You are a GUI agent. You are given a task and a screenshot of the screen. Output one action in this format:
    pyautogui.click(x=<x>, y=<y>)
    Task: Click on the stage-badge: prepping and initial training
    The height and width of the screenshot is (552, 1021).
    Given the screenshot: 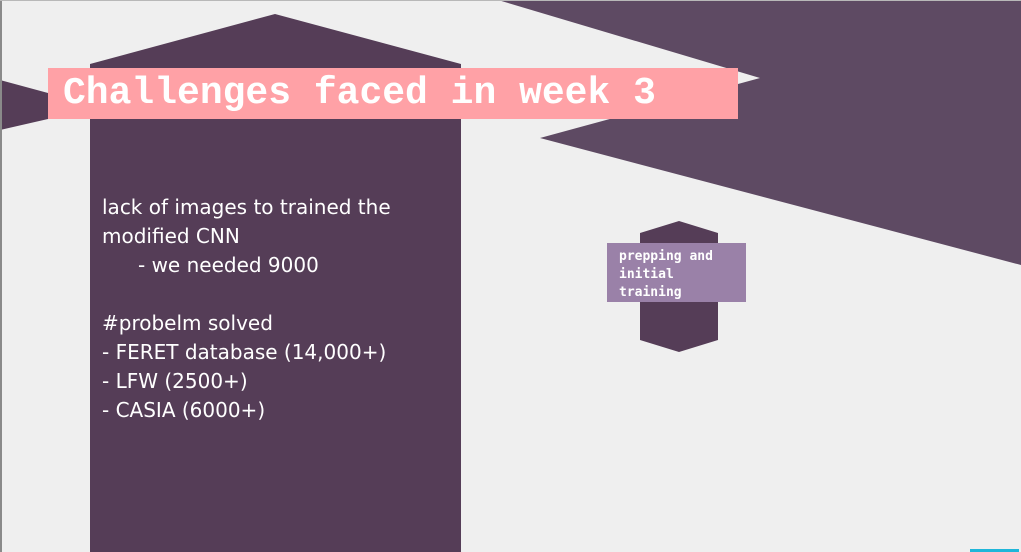 What is the action you would take?
    pyautogui.click(x=676, y=272)
    